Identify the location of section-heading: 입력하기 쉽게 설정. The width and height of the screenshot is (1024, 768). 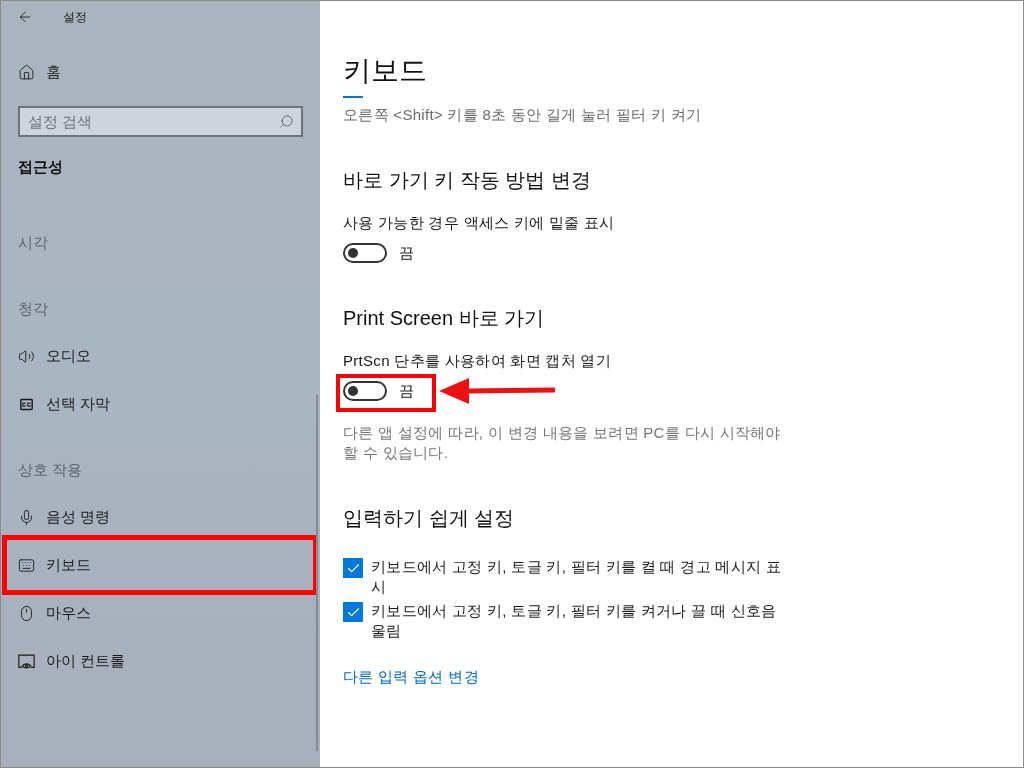
(429, 518).